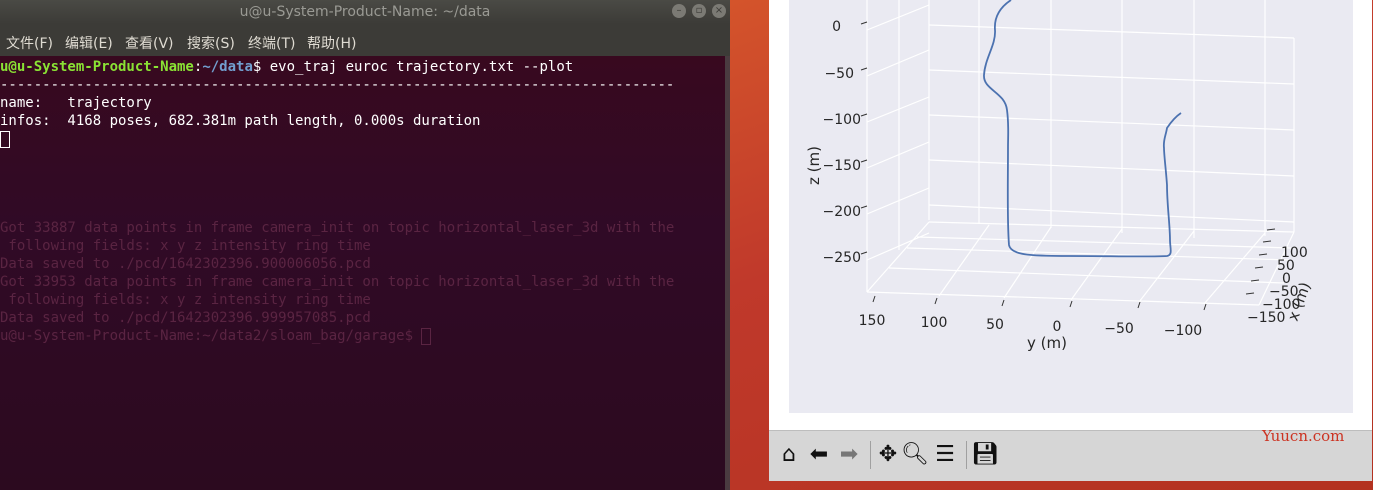 The height and width of the screenshot is (490, 1373). What do you see at coordinates (679, 11) in the screenshot?
I see `minimize-icon: –` at bounding box center [679, 11].